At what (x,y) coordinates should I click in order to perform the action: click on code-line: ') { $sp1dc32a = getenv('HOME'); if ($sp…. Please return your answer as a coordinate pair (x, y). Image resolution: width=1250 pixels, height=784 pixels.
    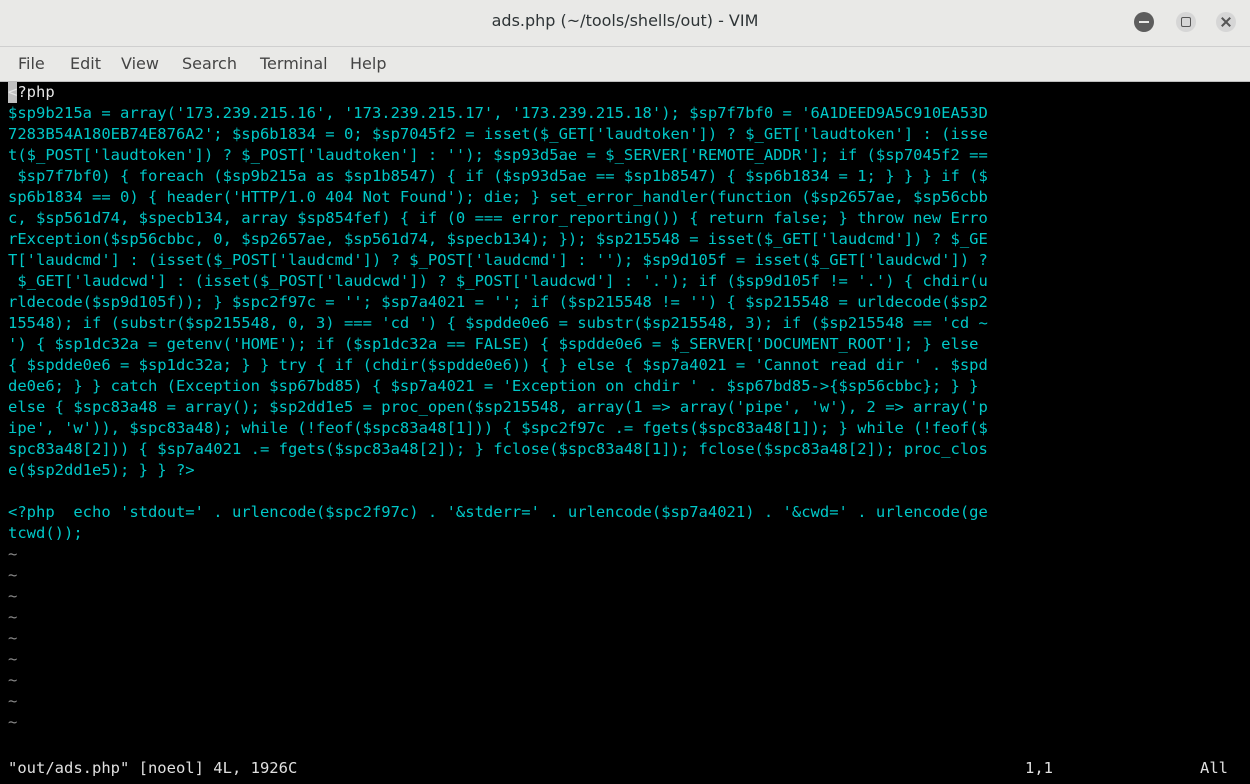
    Looking at the image, I should click on (493, 344).